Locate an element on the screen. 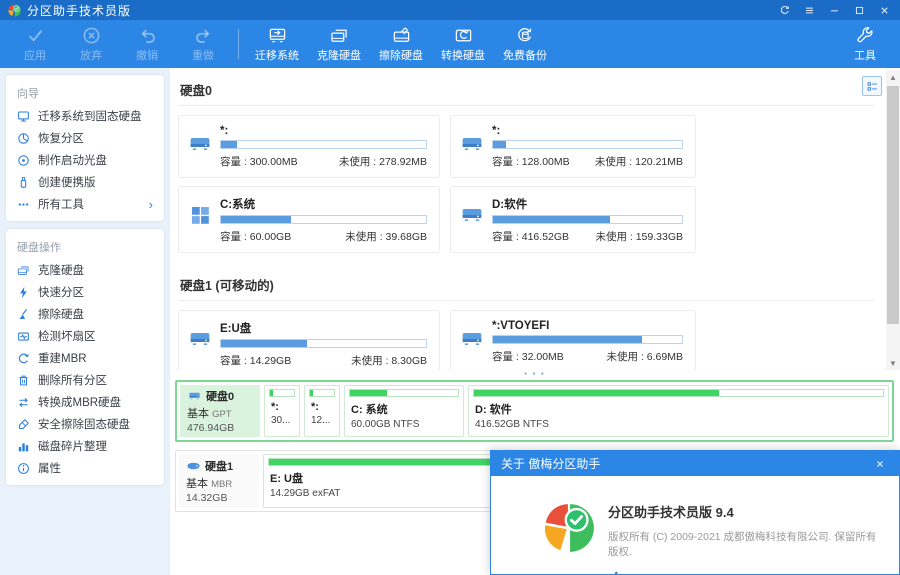  disk-ops-section-title: 硬盘操作 is located at coordinates (39, 248).